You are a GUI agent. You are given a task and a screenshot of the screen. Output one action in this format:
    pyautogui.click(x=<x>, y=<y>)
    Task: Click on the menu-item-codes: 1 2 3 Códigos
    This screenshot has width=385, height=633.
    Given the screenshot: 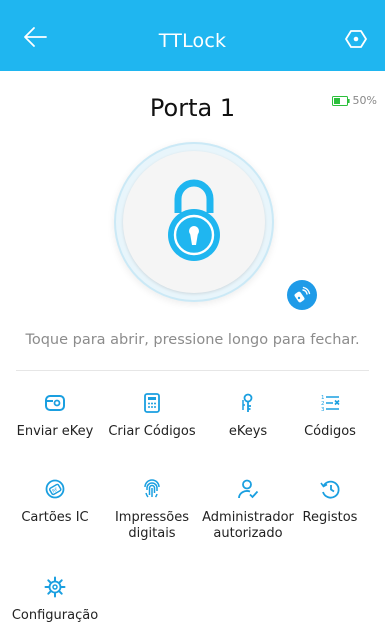 What is the action you would take?
    pyautogui.click(x=330, y=416)
    